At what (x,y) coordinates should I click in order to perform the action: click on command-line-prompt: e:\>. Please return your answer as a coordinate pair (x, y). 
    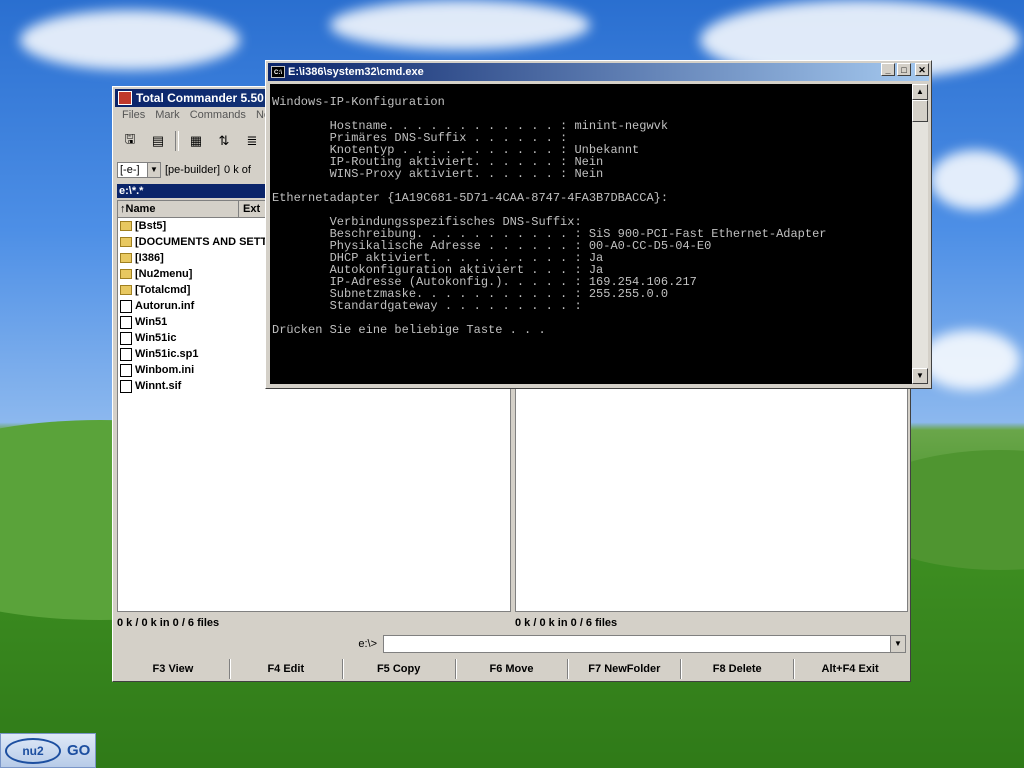
    Looking at the image, I should click on (367, 644).